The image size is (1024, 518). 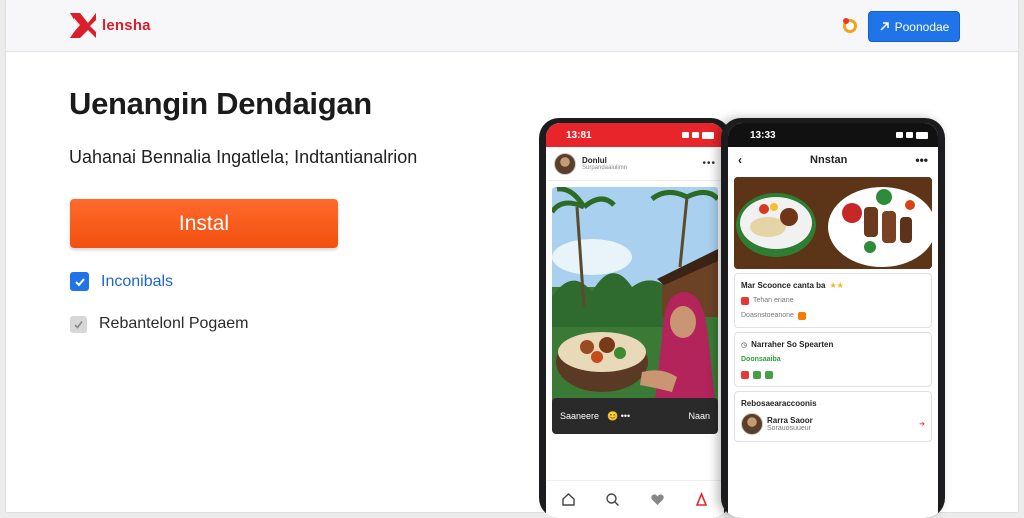 I want to click on install-button: Instal, so click(x=204, y=223).